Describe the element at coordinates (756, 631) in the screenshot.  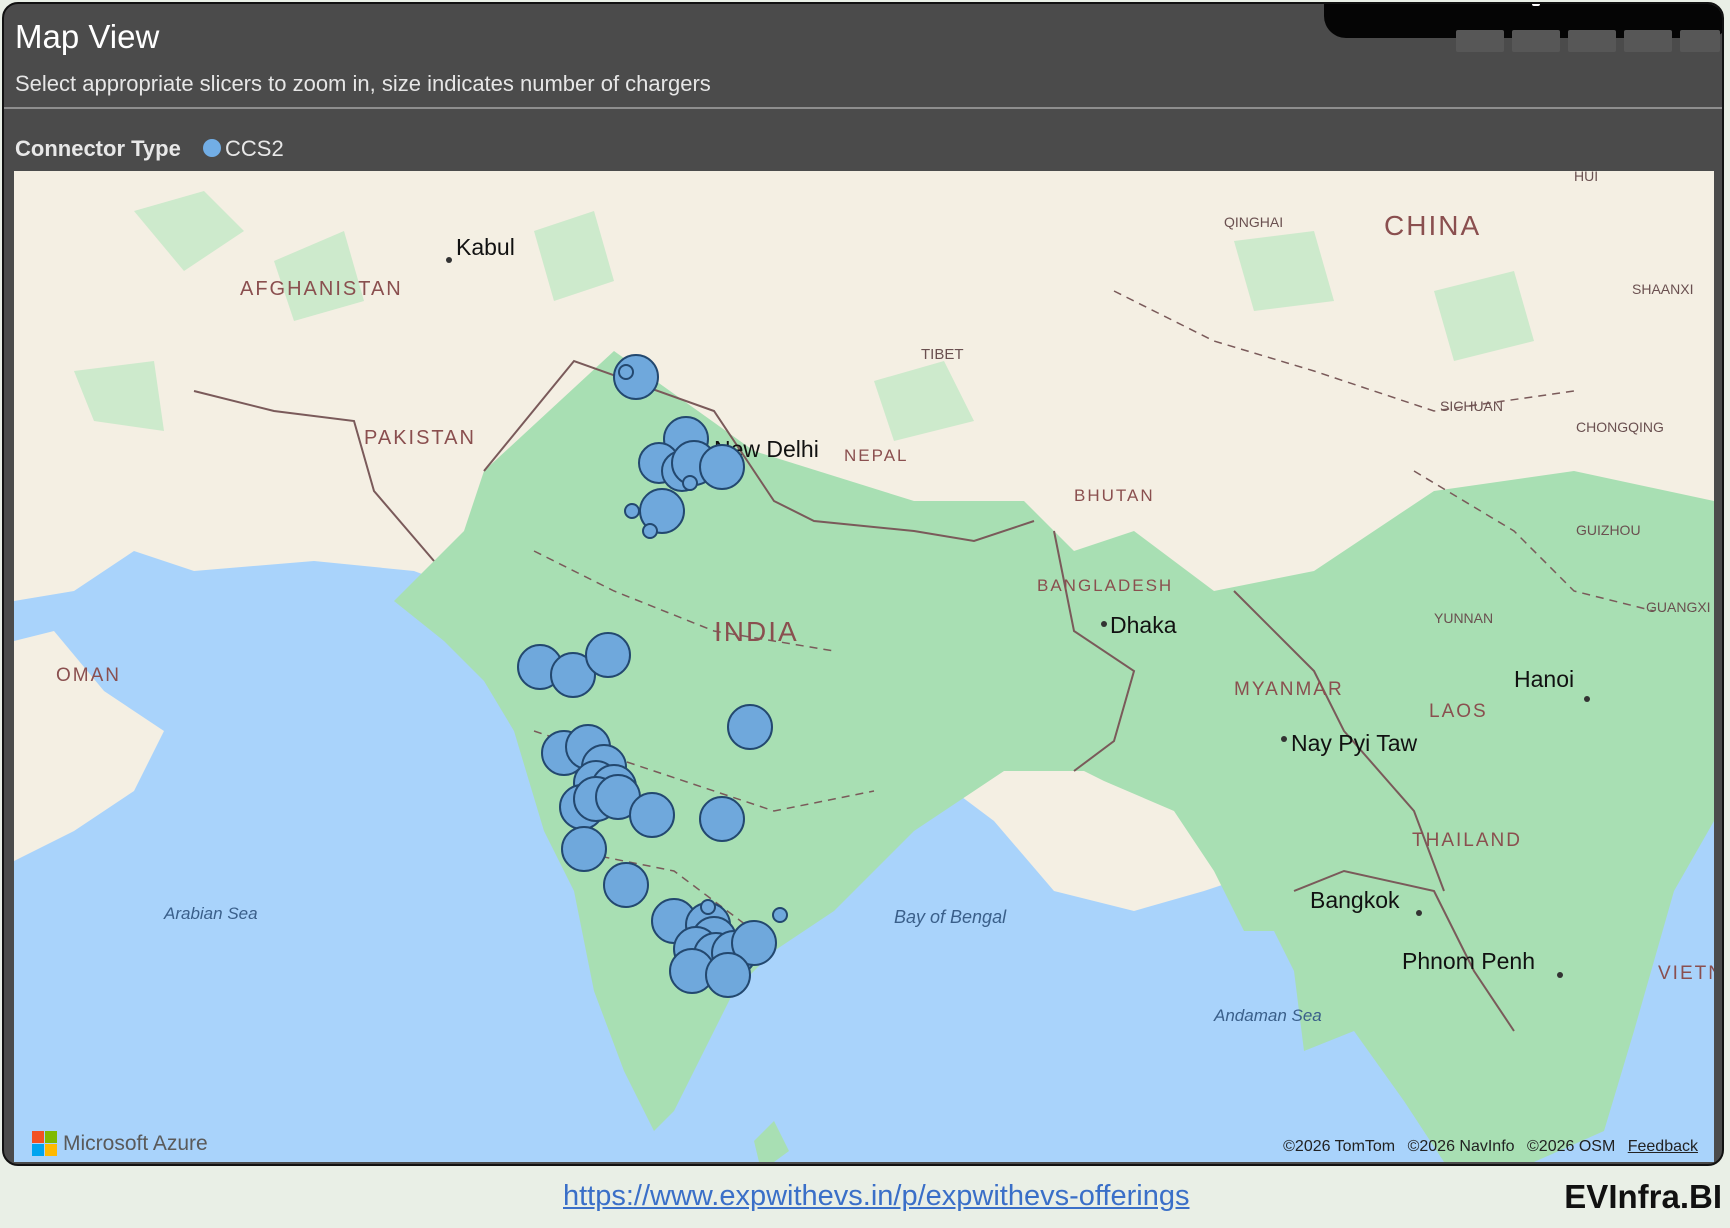
I see `label-india: INDIA` at that location.